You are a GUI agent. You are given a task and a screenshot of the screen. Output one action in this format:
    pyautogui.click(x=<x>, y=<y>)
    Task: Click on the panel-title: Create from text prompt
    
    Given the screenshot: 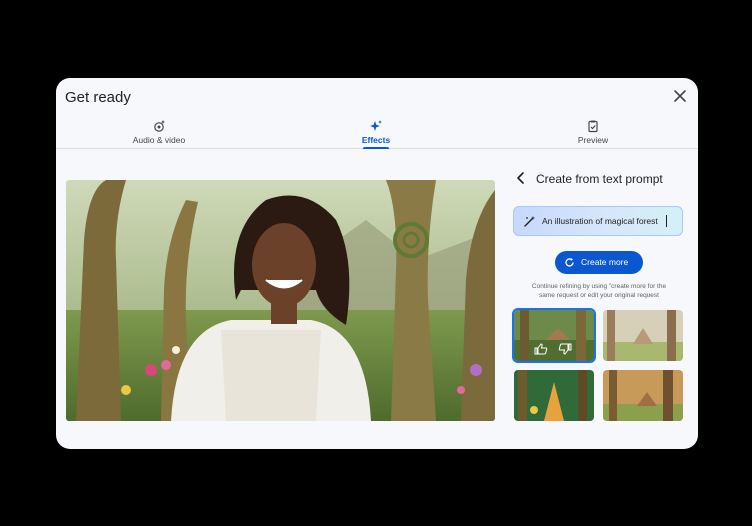 What is the action you would take?
    pyautogui.click(x=599, y=179)
    